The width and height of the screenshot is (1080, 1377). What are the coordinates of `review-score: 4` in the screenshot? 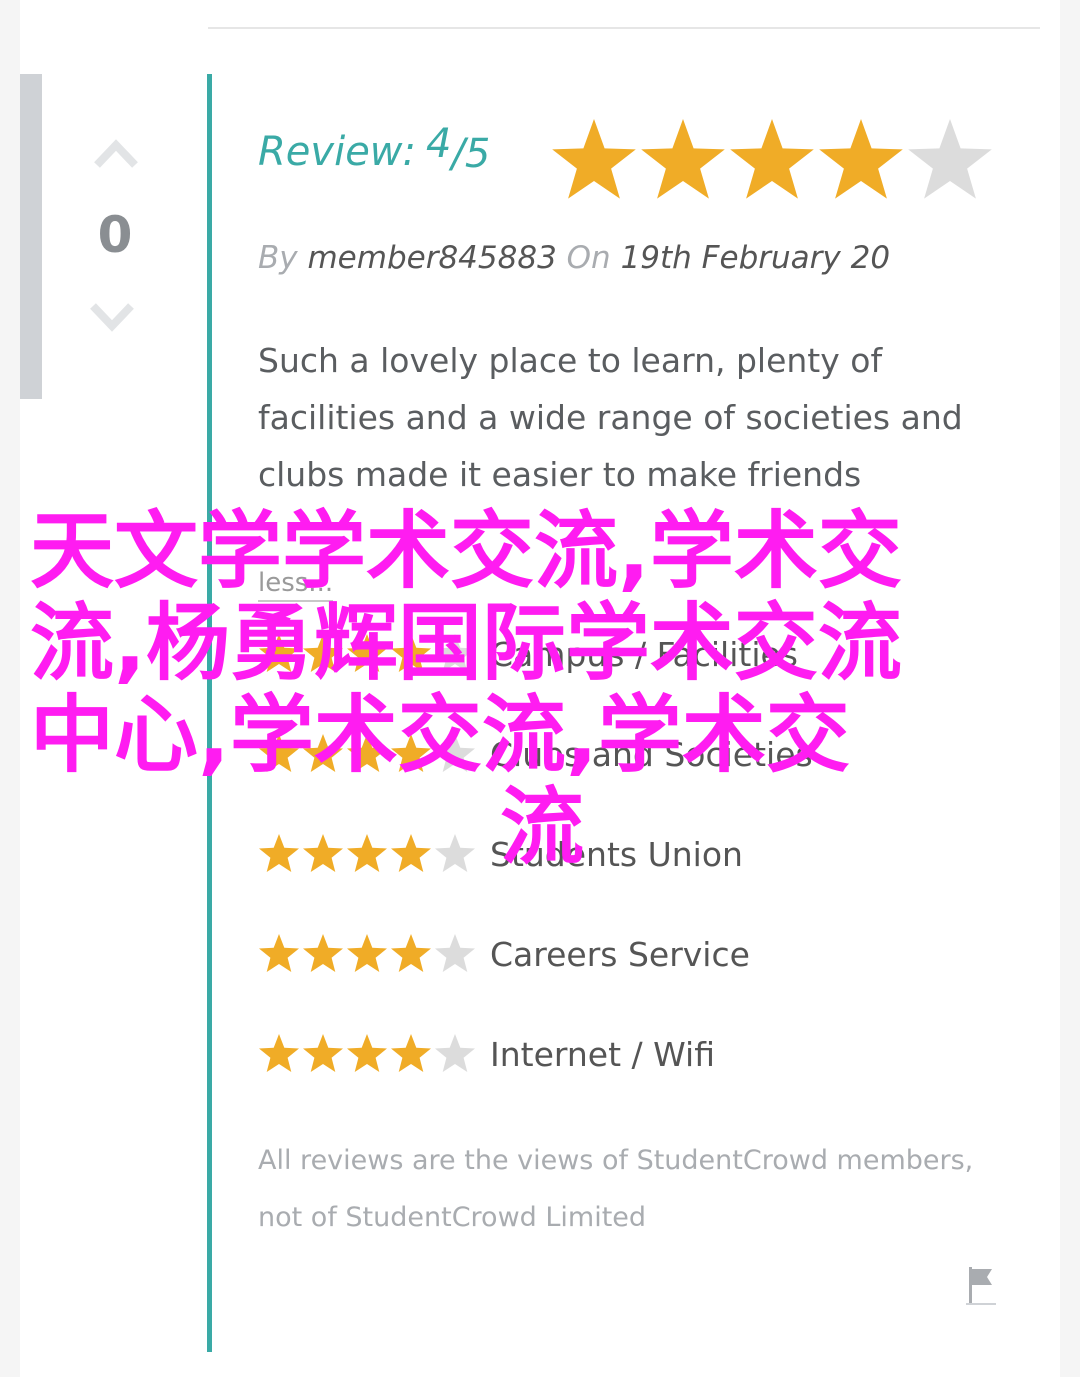 It's located at (439, 144).